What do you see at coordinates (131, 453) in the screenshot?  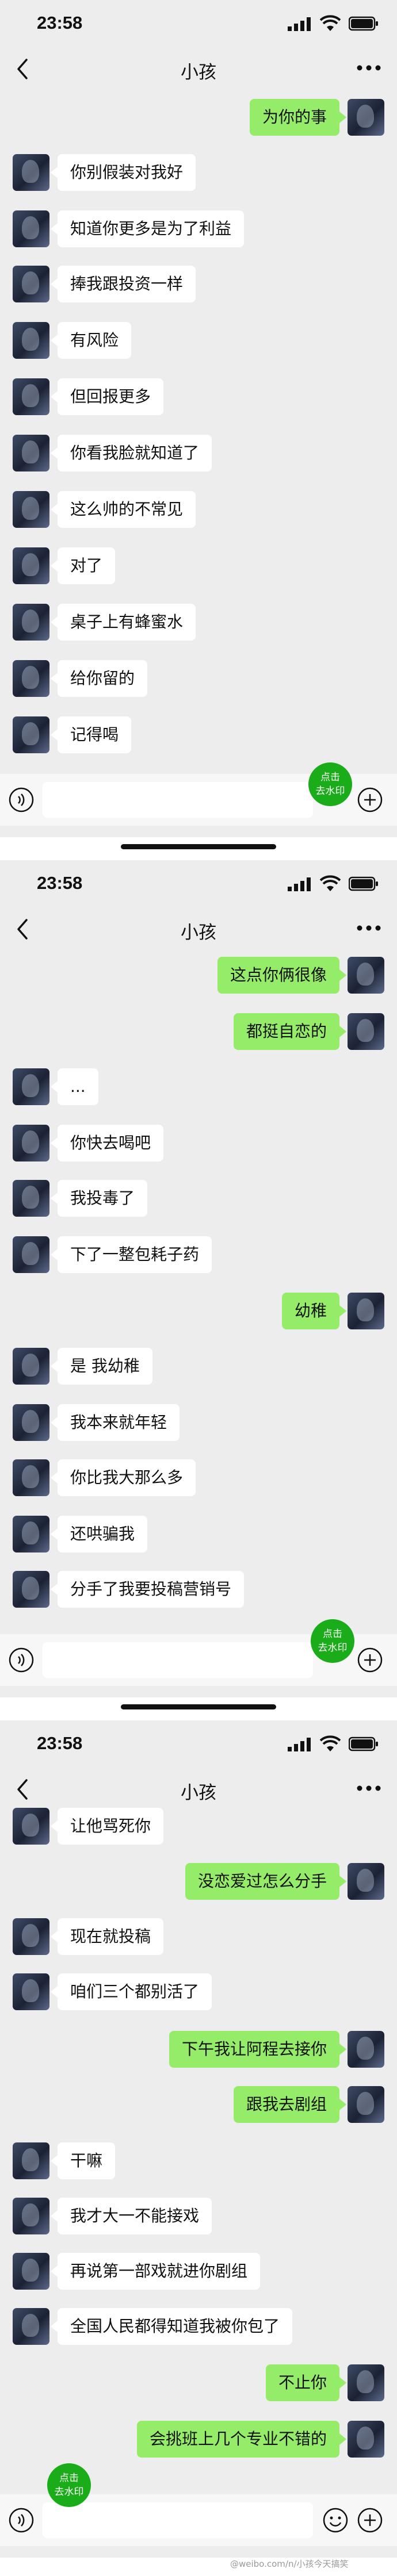 I see `received-message-bubble: 你看我脸就知道了` at bounding box center [131, 453].